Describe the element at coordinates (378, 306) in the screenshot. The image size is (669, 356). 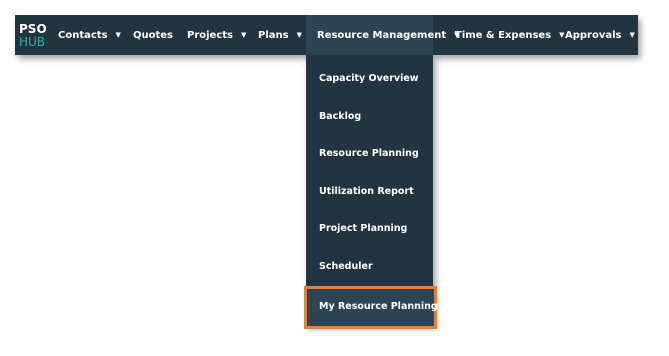
I see `menu-item-label: My Resource Planning` at that location.